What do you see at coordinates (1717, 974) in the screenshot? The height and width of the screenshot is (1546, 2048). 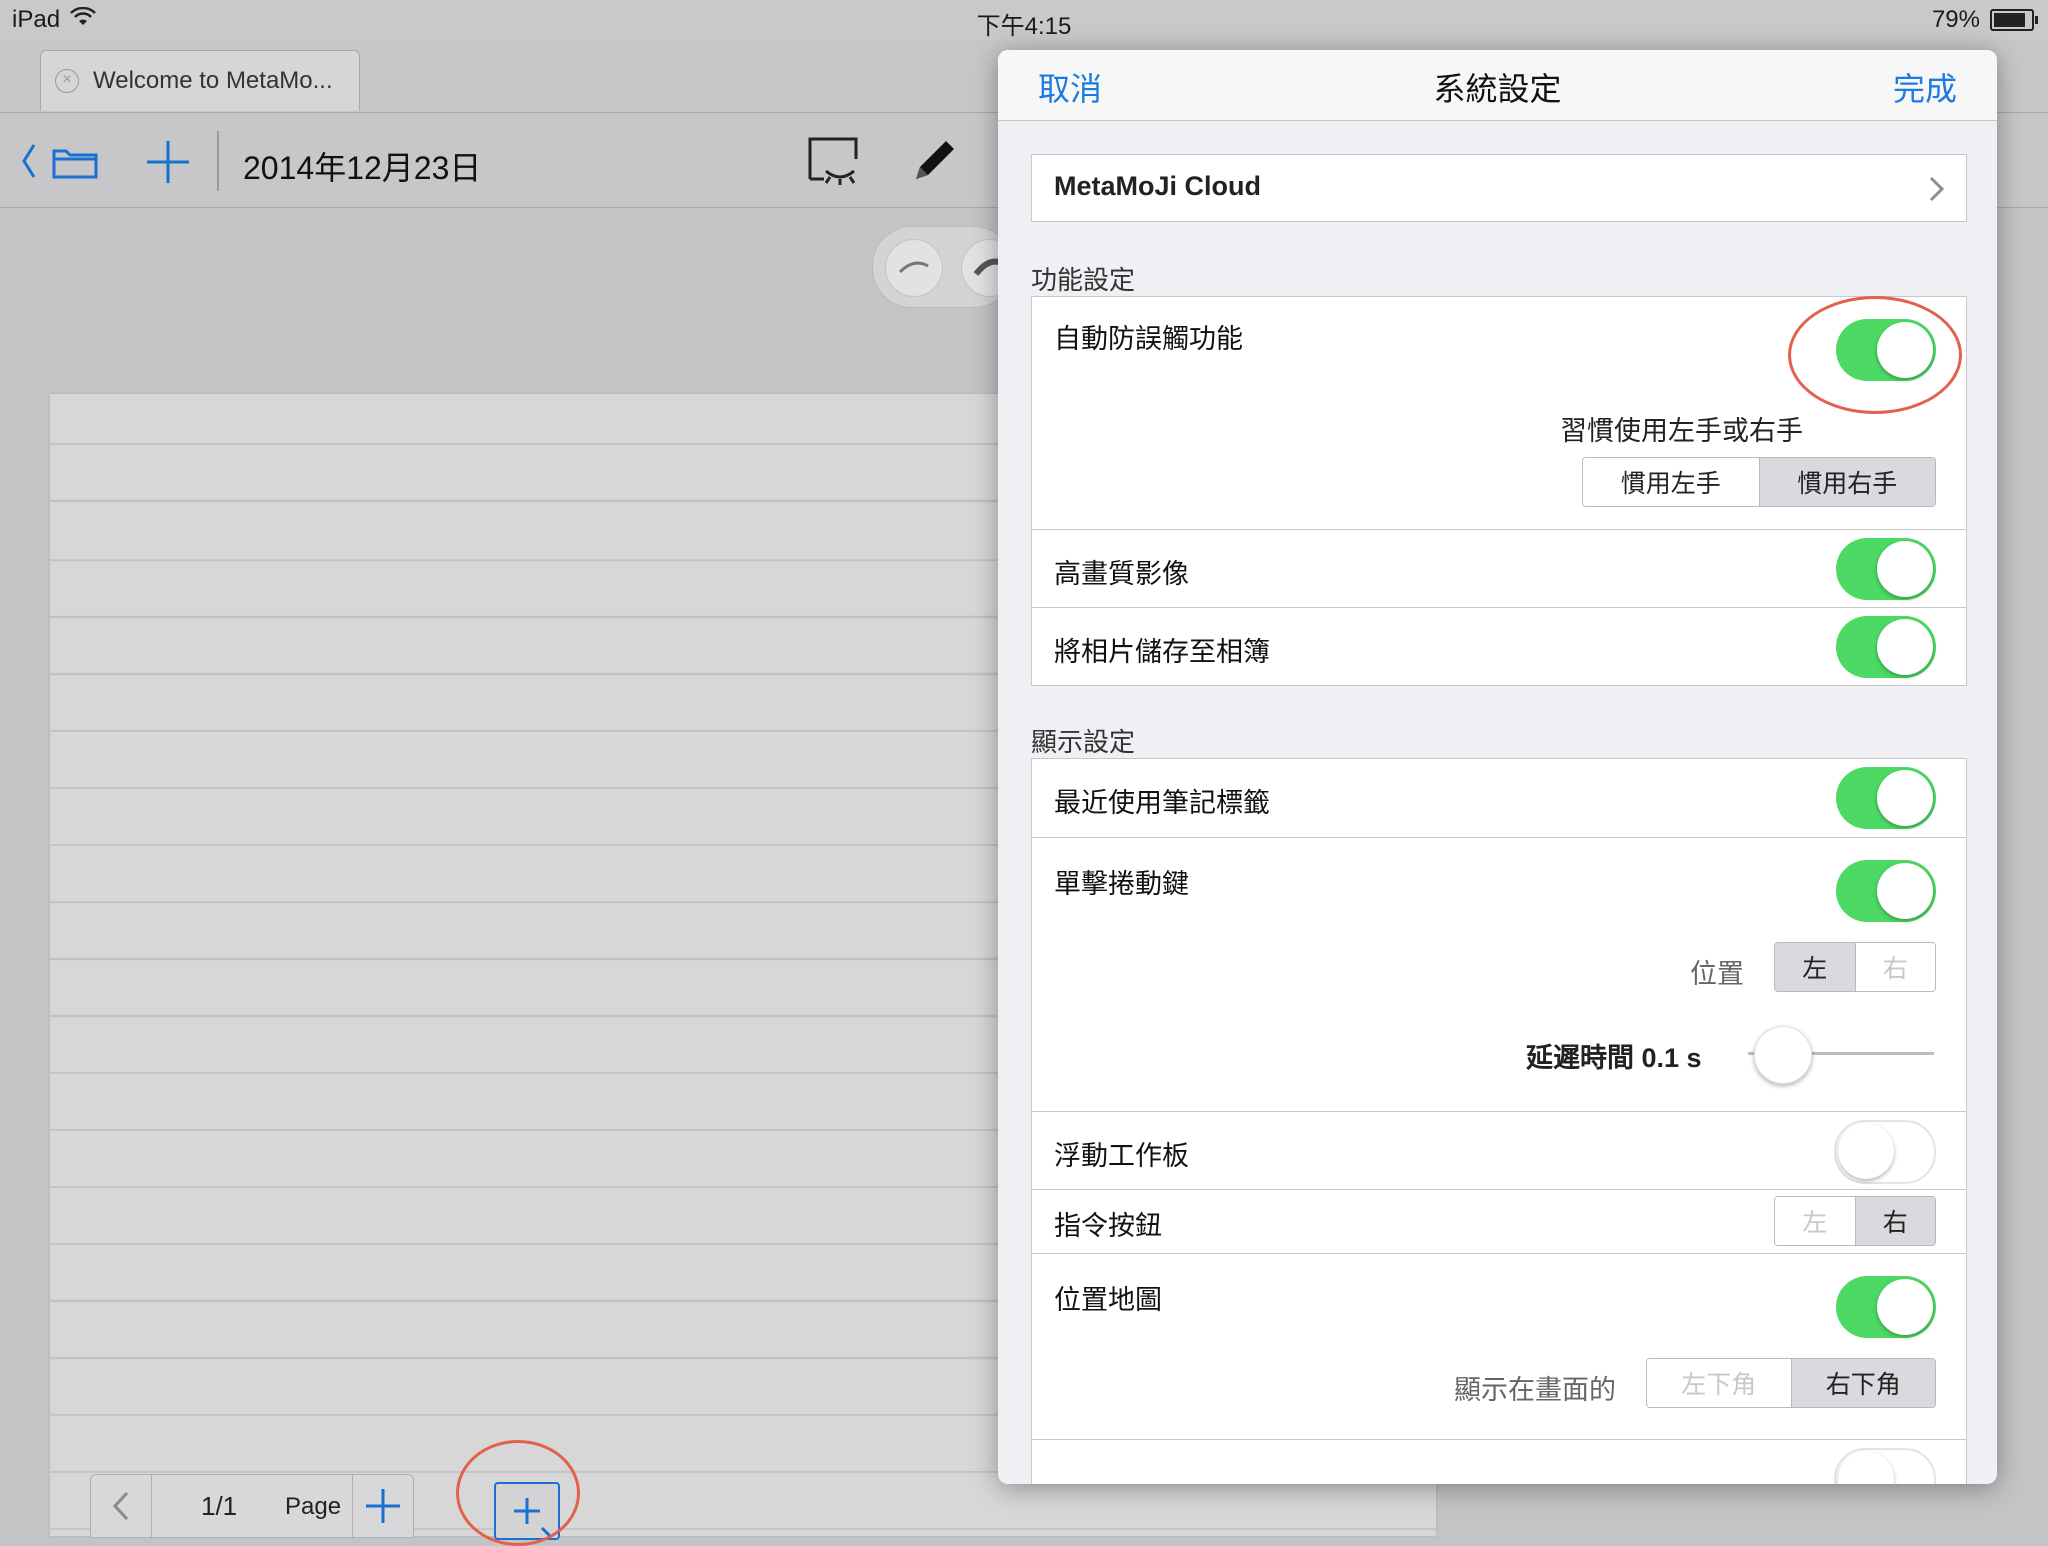 I see `scroll-position-label: 位置` at bounding box center [1717, 974].